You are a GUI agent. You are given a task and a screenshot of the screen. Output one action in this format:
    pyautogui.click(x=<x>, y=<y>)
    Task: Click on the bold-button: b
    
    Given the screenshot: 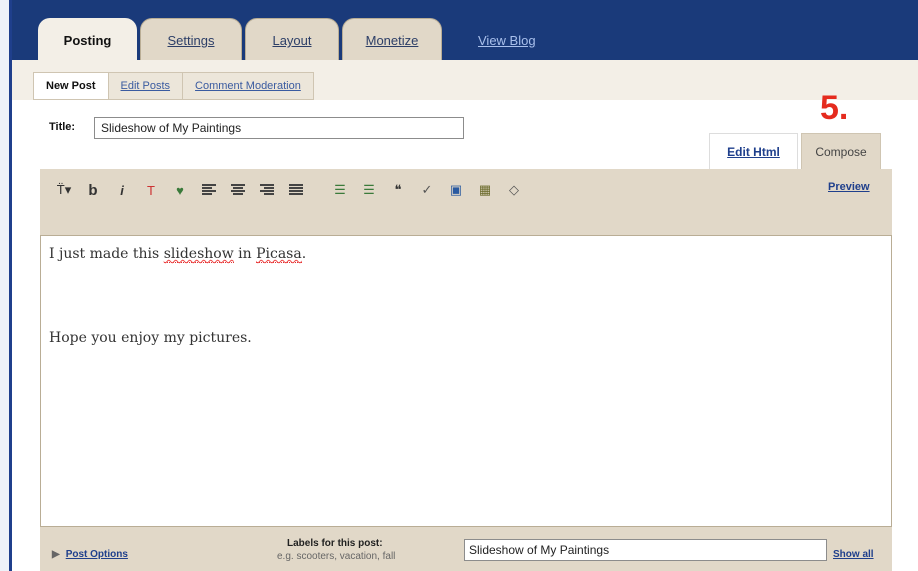 What is the action you would take?
    pyautogui.click(x=93, y=190)
    